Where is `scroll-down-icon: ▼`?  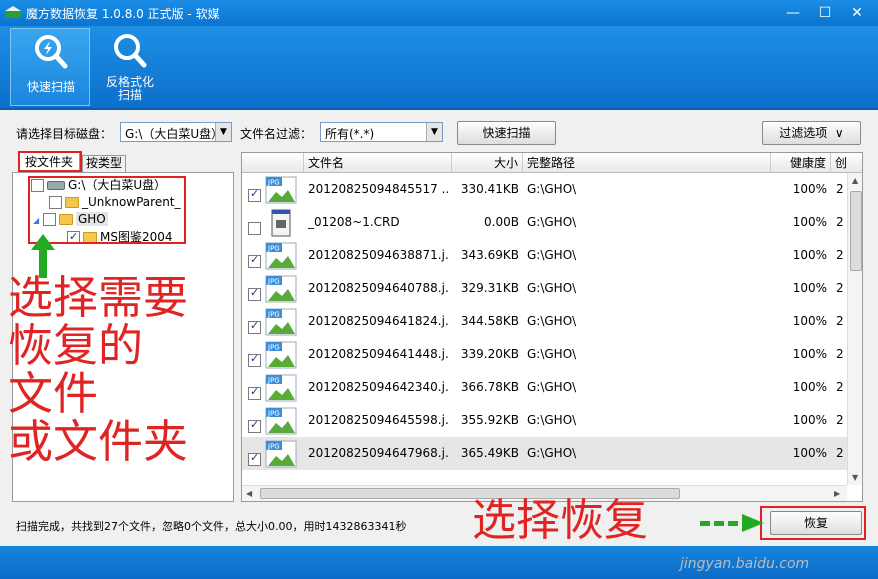
scroll-down-icon: ▼ is located at coordinates (855, 477).